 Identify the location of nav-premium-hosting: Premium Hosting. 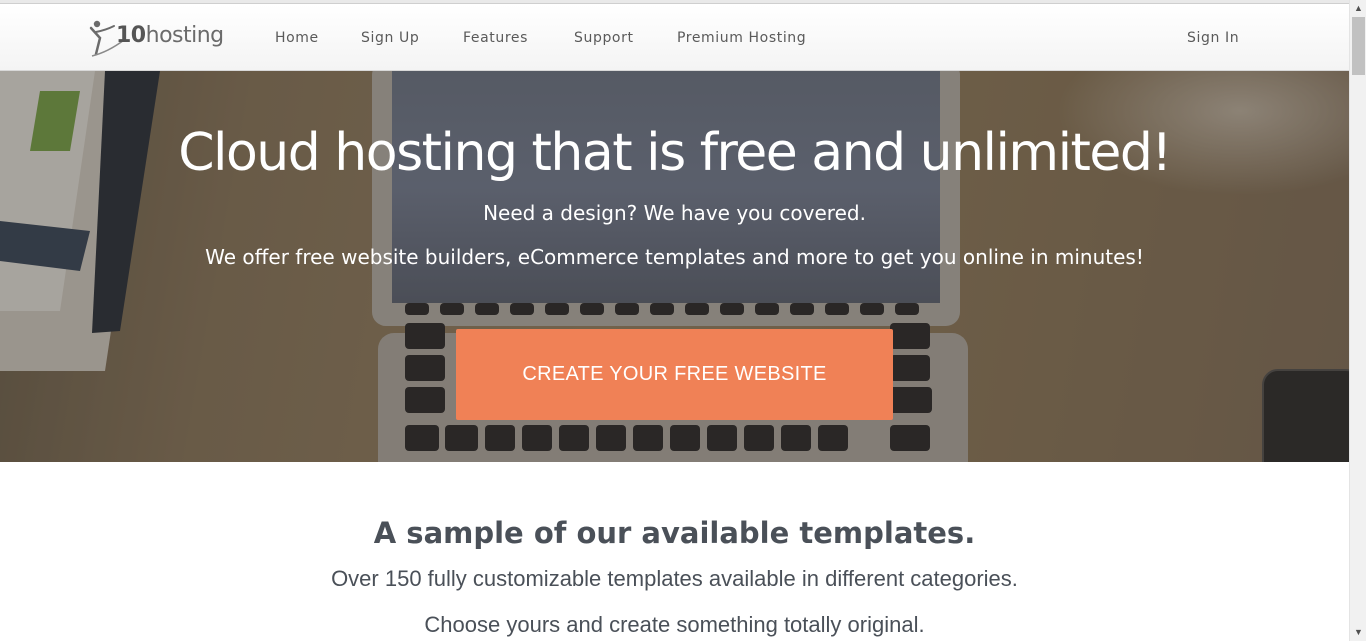
(741, 38).